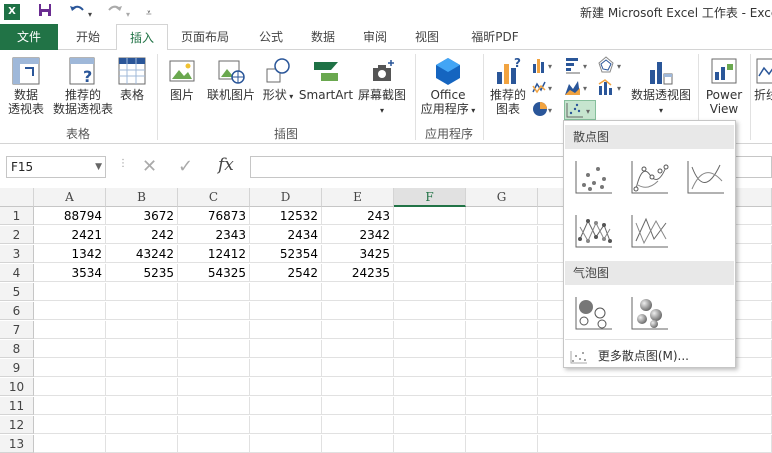 This screenshot has height=453, width=772. What do you see at coordinates (358, 197) in the screenshot?
I see `column-header-e: E` at bounding box center [358, 197].